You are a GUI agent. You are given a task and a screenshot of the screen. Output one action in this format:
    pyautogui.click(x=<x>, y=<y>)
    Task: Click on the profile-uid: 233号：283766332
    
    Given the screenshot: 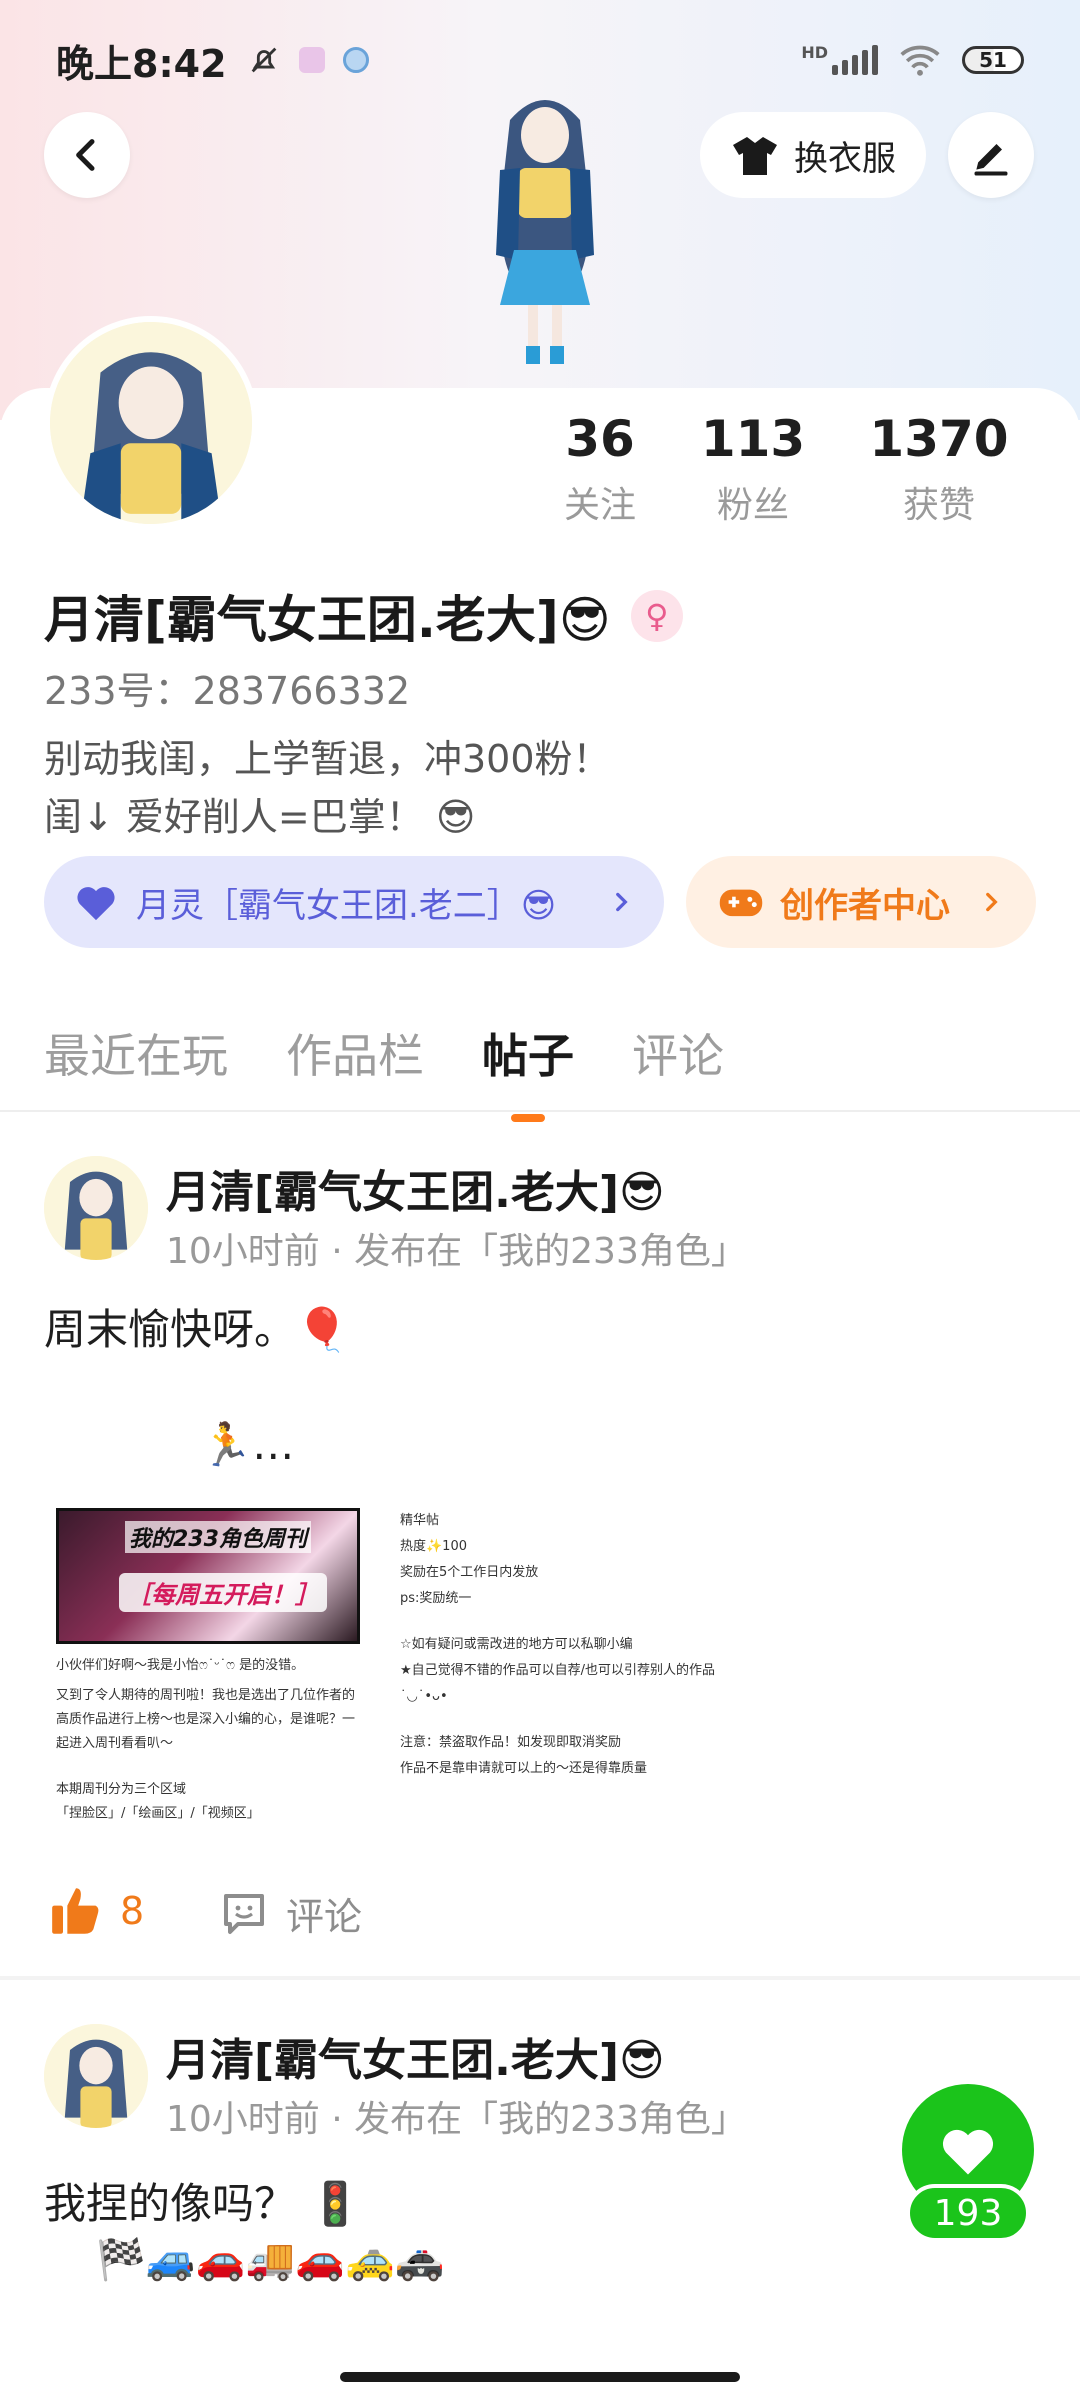 What is the action you would take?
    pyautogui.click(x=227, y=691)
    